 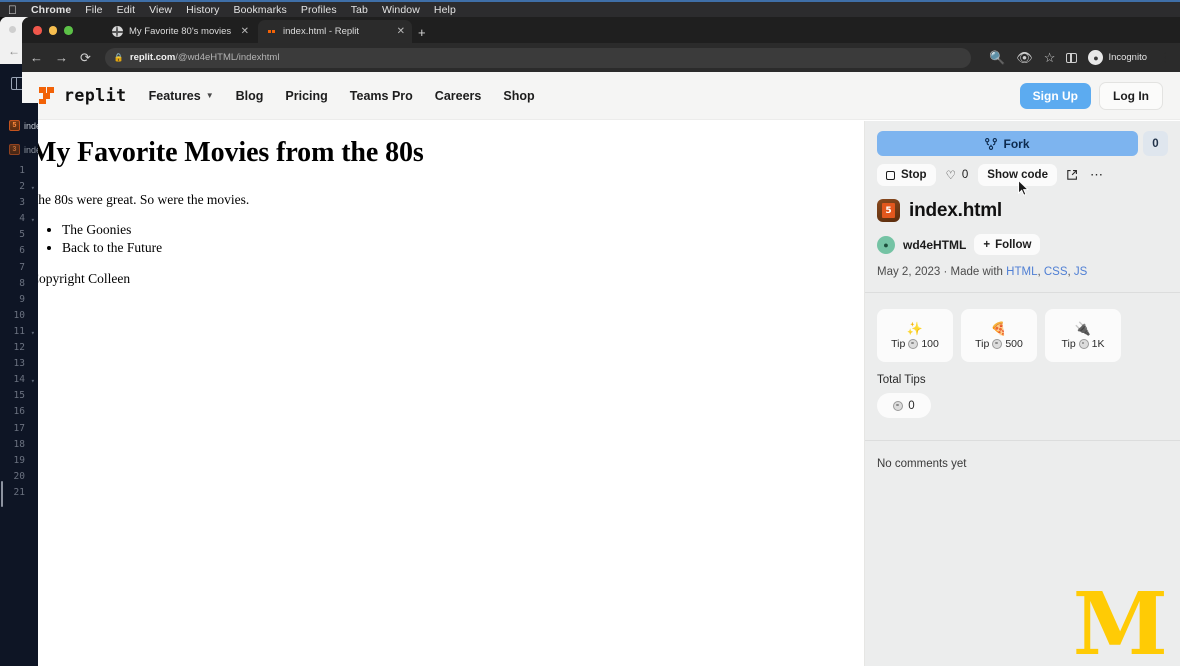 What do you see at coordinates (1056, 272) in the screenshot?
I see `tech-link-css: CSS` at bounding box center [1056, 272].